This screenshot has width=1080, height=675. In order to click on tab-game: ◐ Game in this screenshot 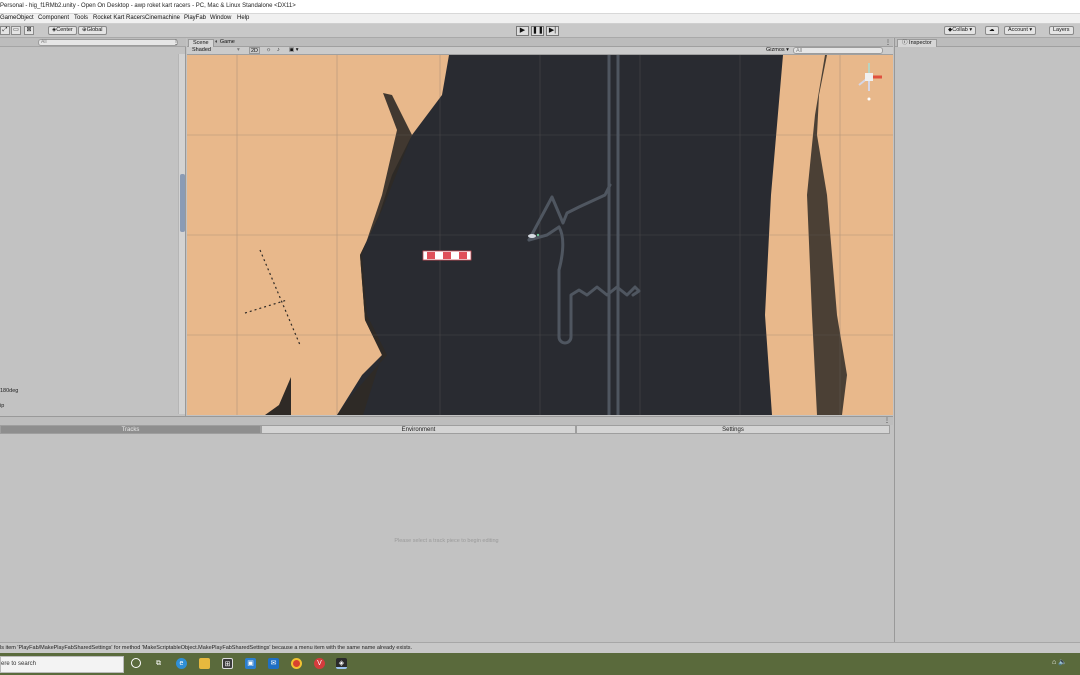, I will do `click(225, 43)`.